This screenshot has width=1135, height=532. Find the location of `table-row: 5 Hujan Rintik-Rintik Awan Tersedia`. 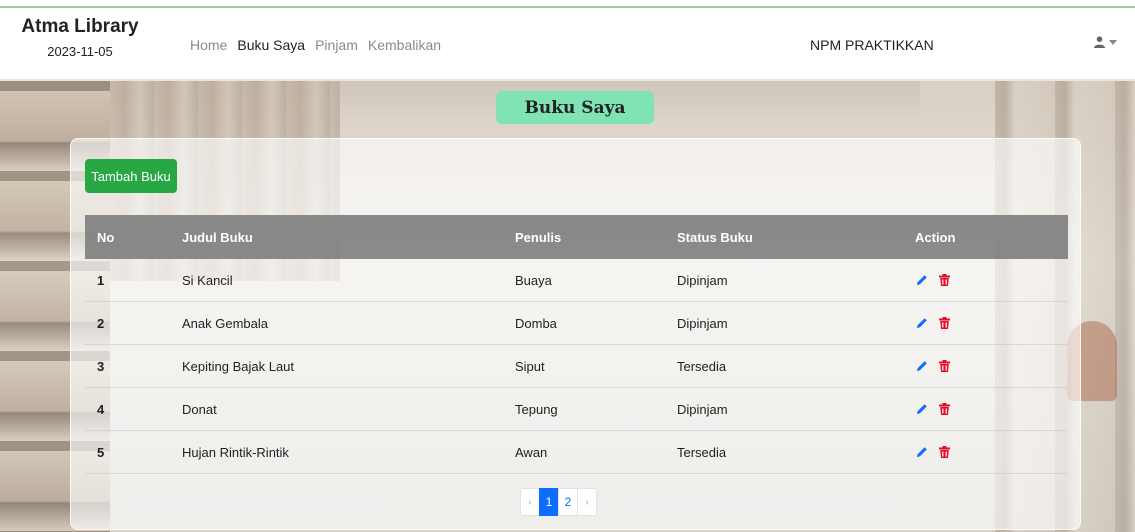

table-row: 5 Hujan Rintik-Rintik Awan Tersedia is located at coordinates (576, 452).